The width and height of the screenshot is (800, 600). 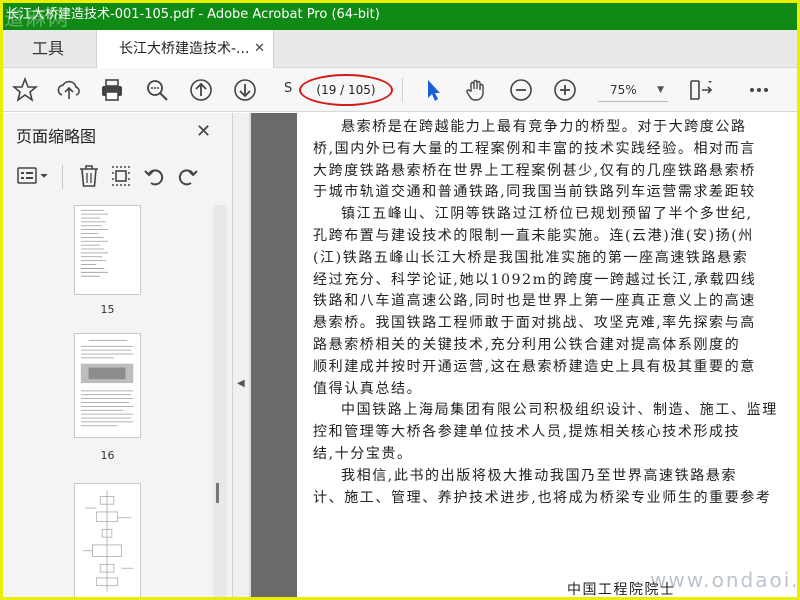 I want to click on toolbar: S (19 / 105) 75% ▼, so click(x=400, y=90).